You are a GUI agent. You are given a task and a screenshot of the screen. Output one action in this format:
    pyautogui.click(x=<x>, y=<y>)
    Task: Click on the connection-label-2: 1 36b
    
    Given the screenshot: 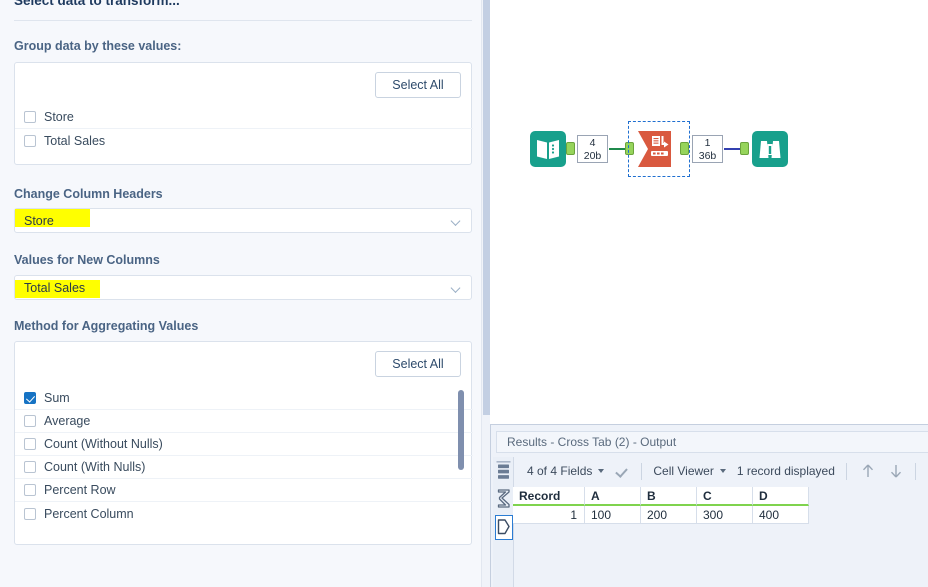 What is the action you would take?
    pyautogui.click(x=707, y=149)
    